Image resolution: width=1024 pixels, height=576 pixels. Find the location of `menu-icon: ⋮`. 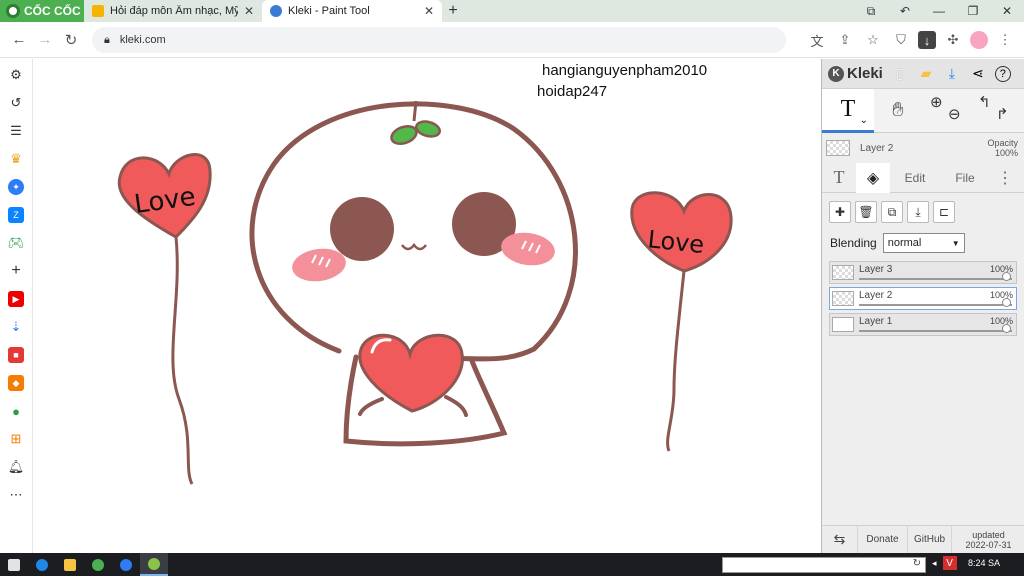

menu-icon: ⋮ is located at coordinates (1005, 40).